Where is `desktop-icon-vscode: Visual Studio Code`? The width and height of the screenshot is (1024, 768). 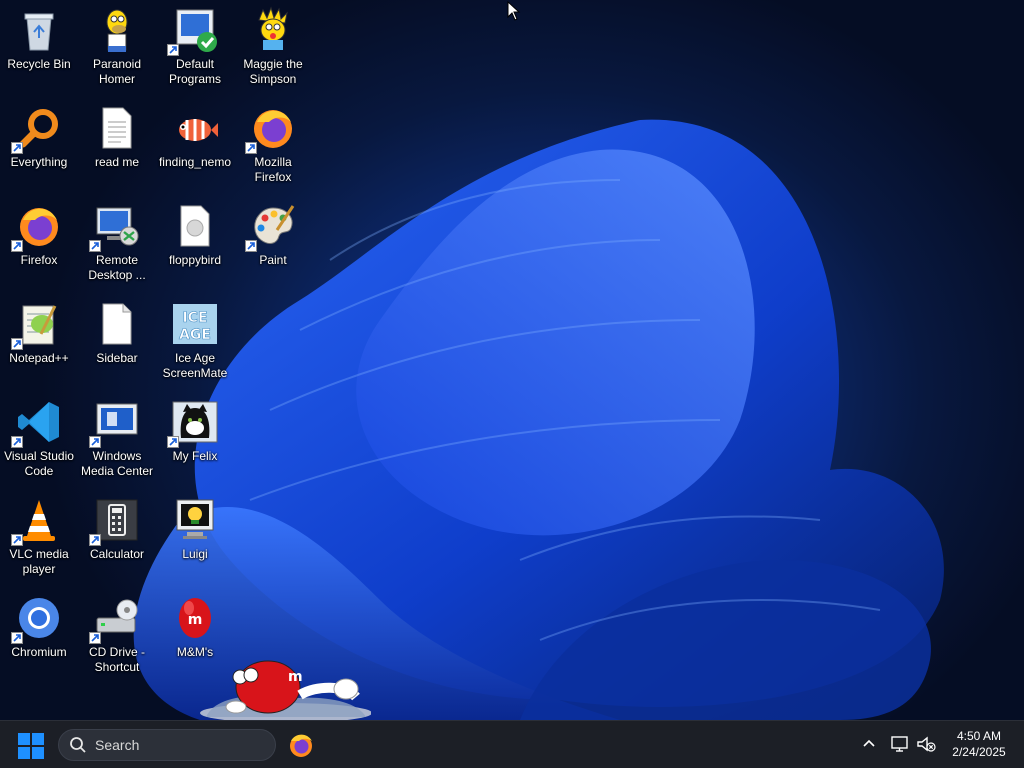
desktop-icon-vscode: Visual Studio Code is located at coordinates (39, 440).